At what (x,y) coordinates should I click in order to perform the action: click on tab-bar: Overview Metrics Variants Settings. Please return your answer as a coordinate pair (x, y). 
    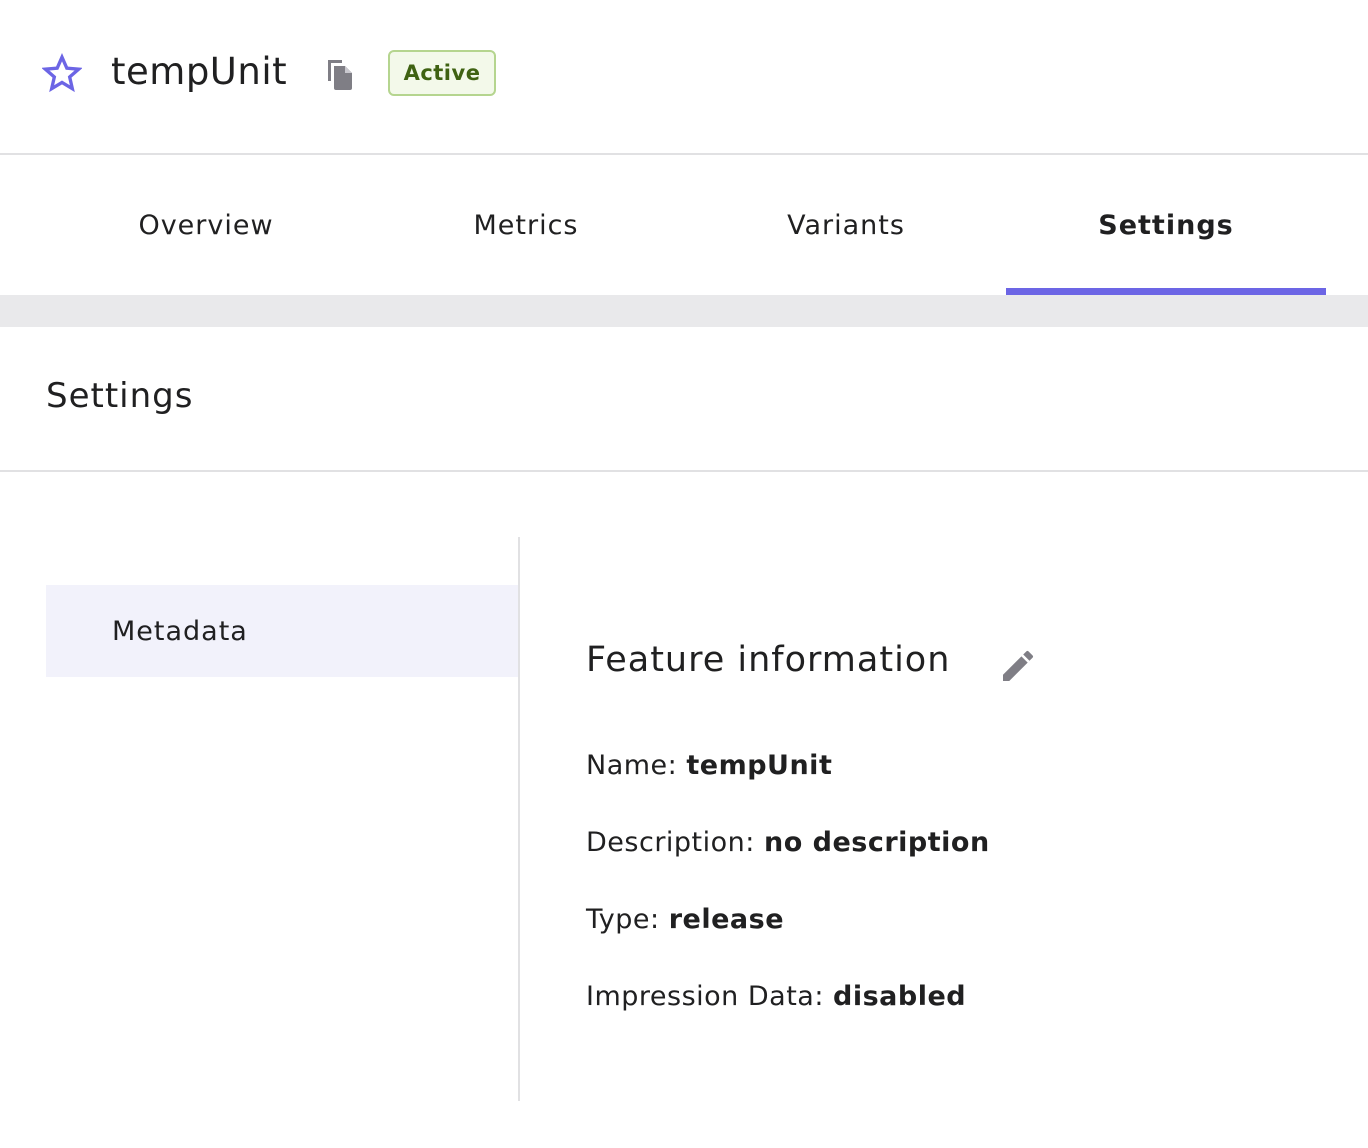
    Looking at the image, I should click on (684, 225).